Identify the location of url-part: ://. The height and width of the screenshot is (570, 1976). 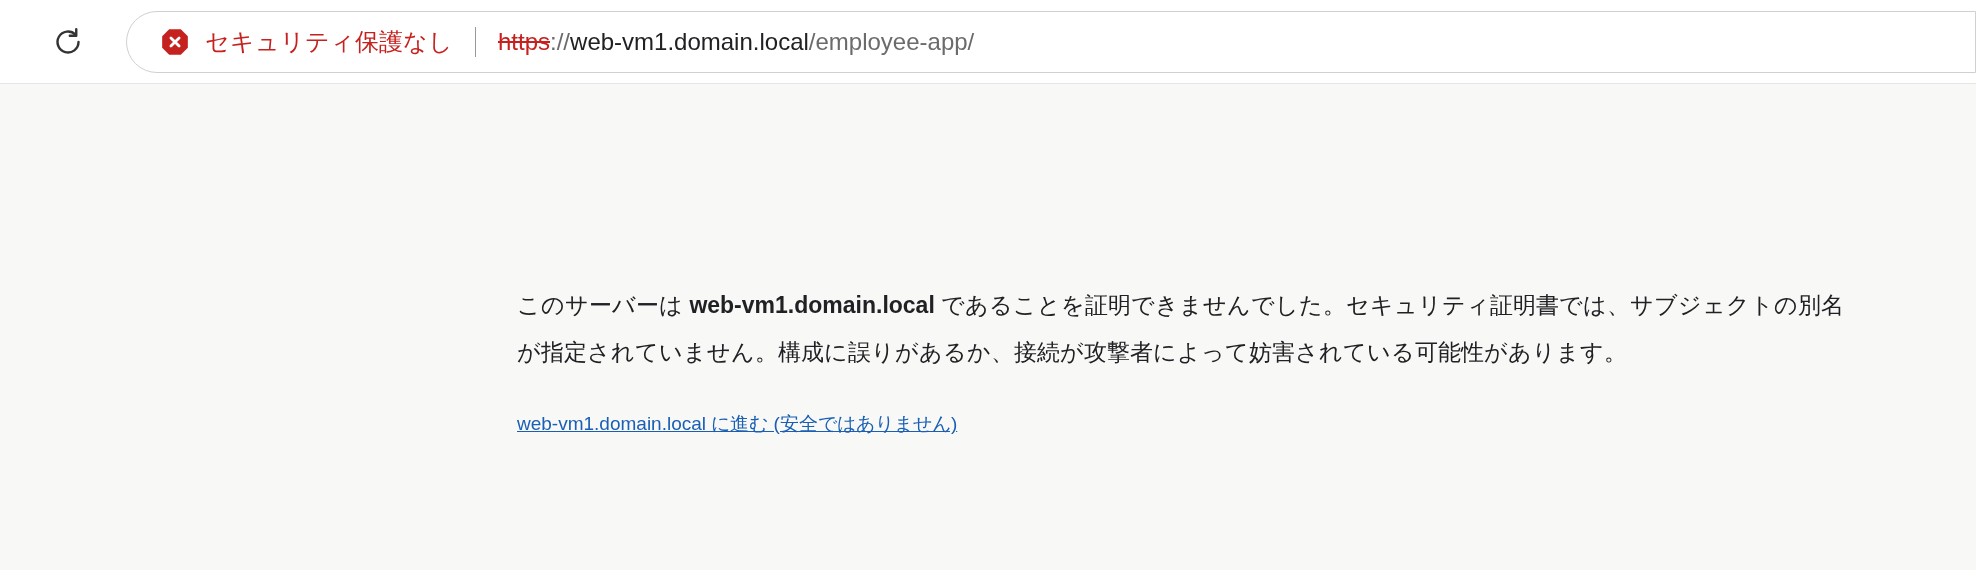
(560, 41).